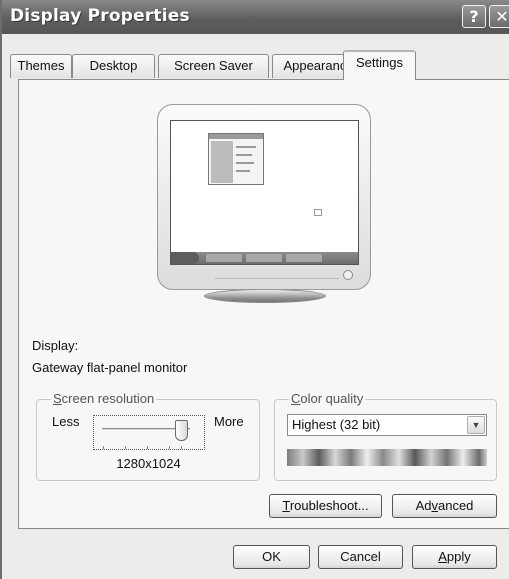  Describe the element at coordinates (229, 421) in the screenshot. I see `more-label: More` at that location.